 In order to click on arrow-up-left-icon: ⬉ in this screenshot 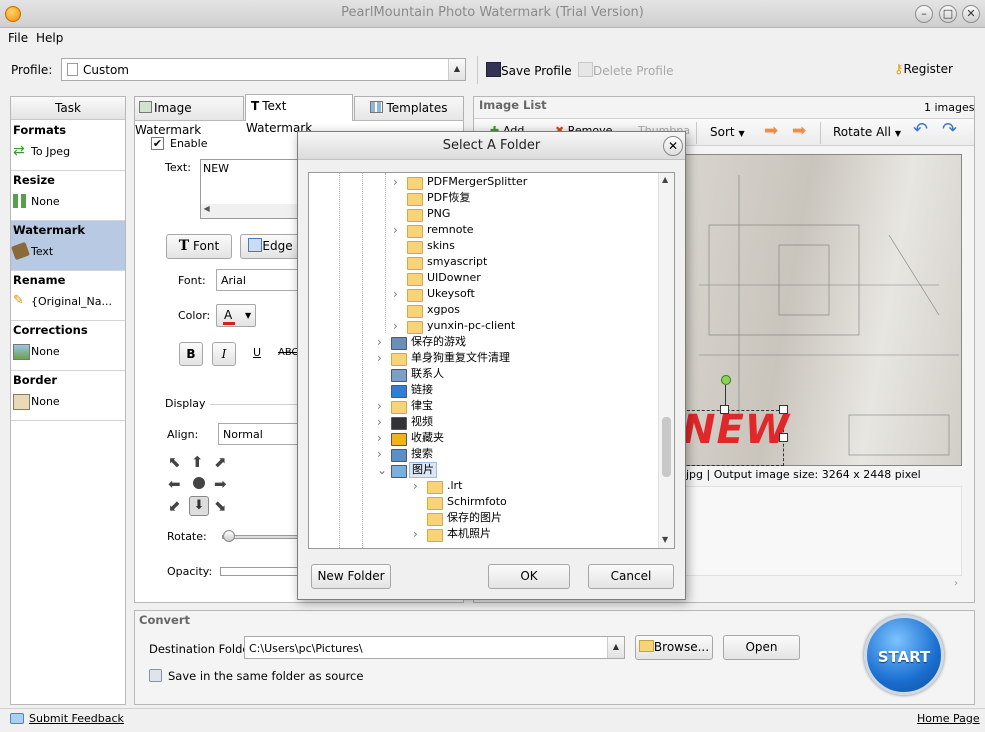, I will do `click(174, 462)`.